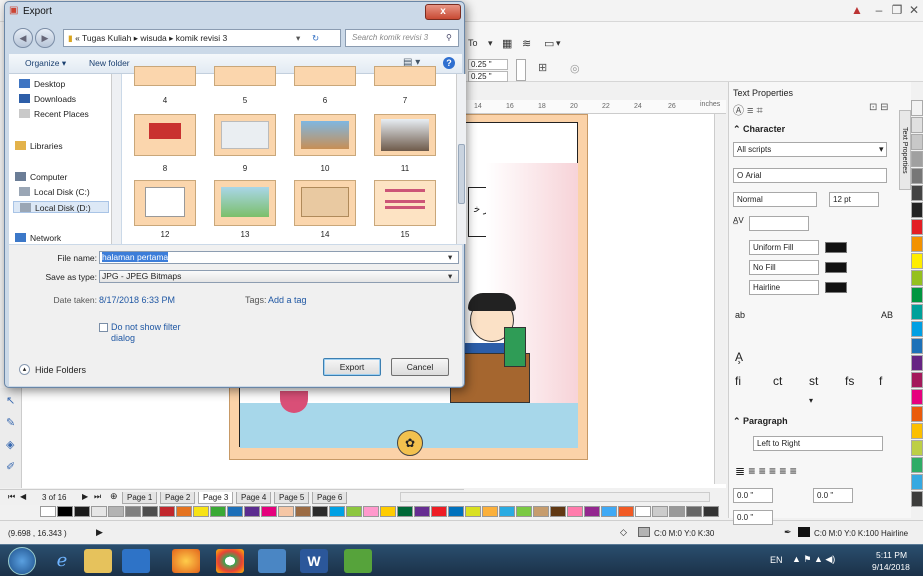 The width and height of the screenshot is (923, 576). Describe the element at coordinates (60, 370) in the screenshot. I see `hide-folders-button: Hide Folders` at that location.